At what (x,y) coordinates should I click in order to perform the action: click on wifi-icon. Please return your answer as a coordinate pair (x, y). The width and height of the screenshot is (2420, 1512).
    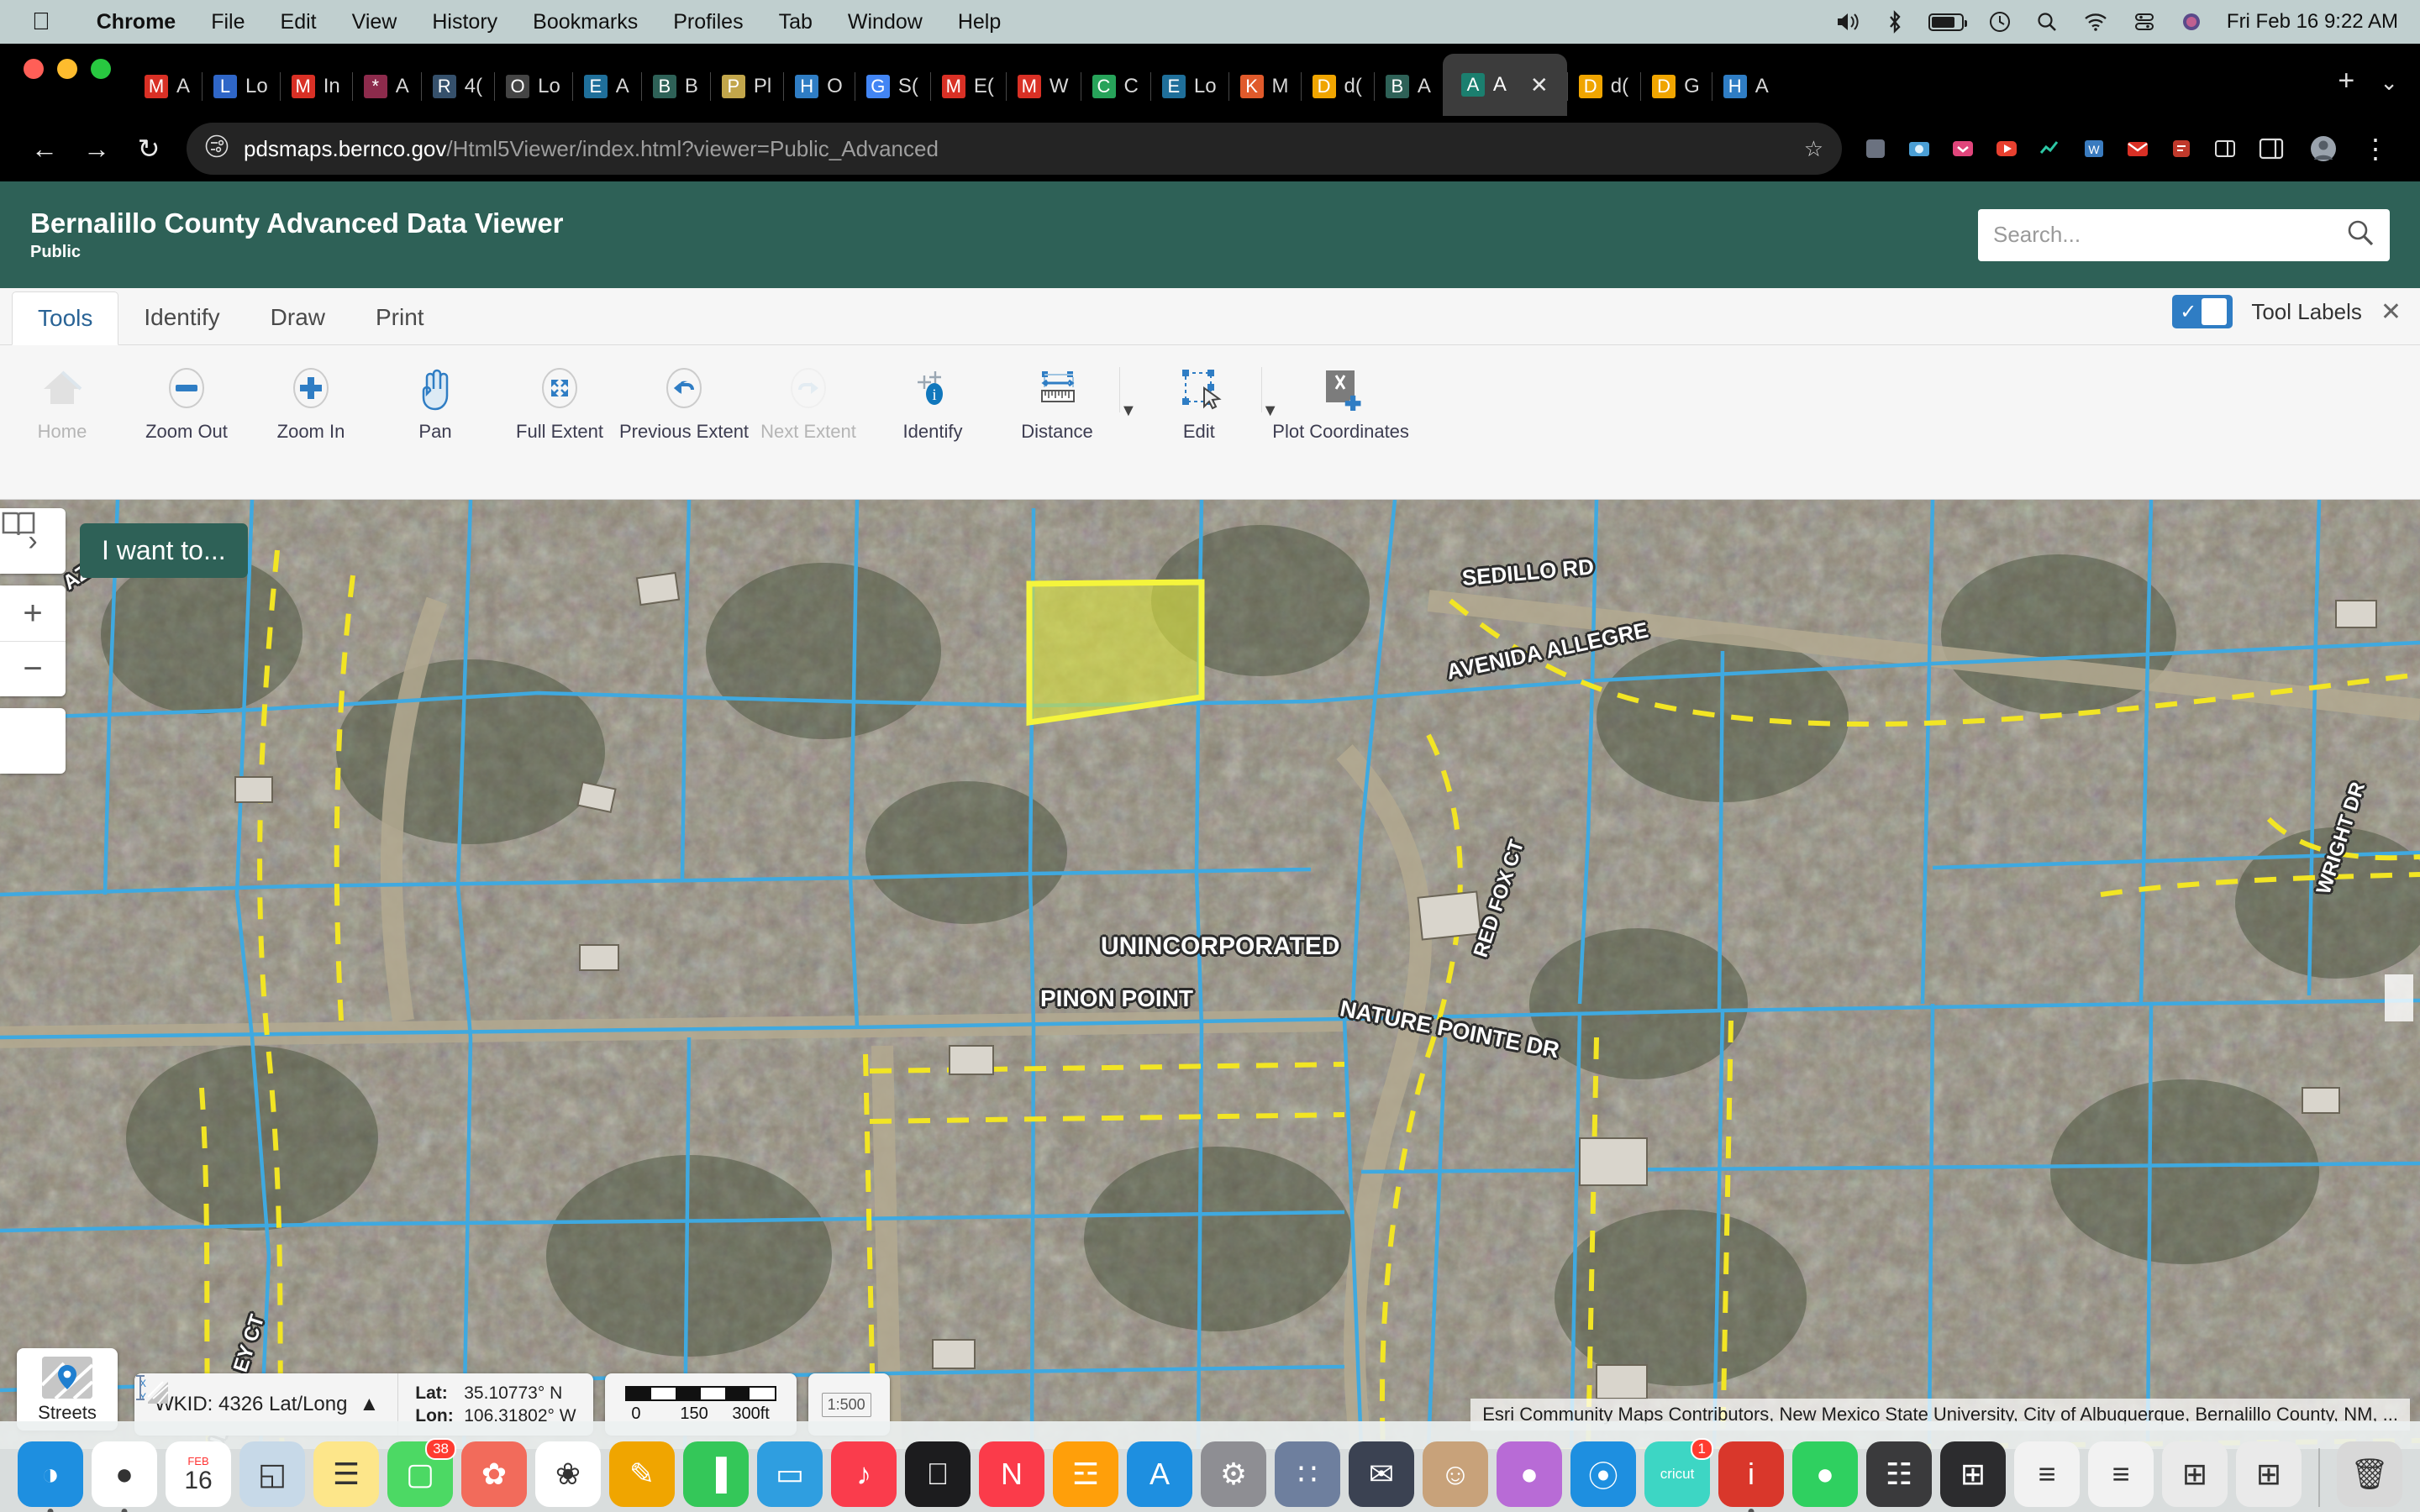
    Looking at the image, I should click on (2095, 22).